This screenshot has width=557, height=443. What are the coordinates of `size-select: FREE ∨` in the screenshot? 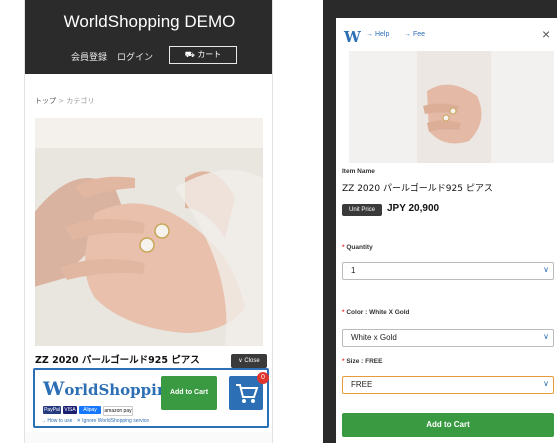 It's located at (448, 385).